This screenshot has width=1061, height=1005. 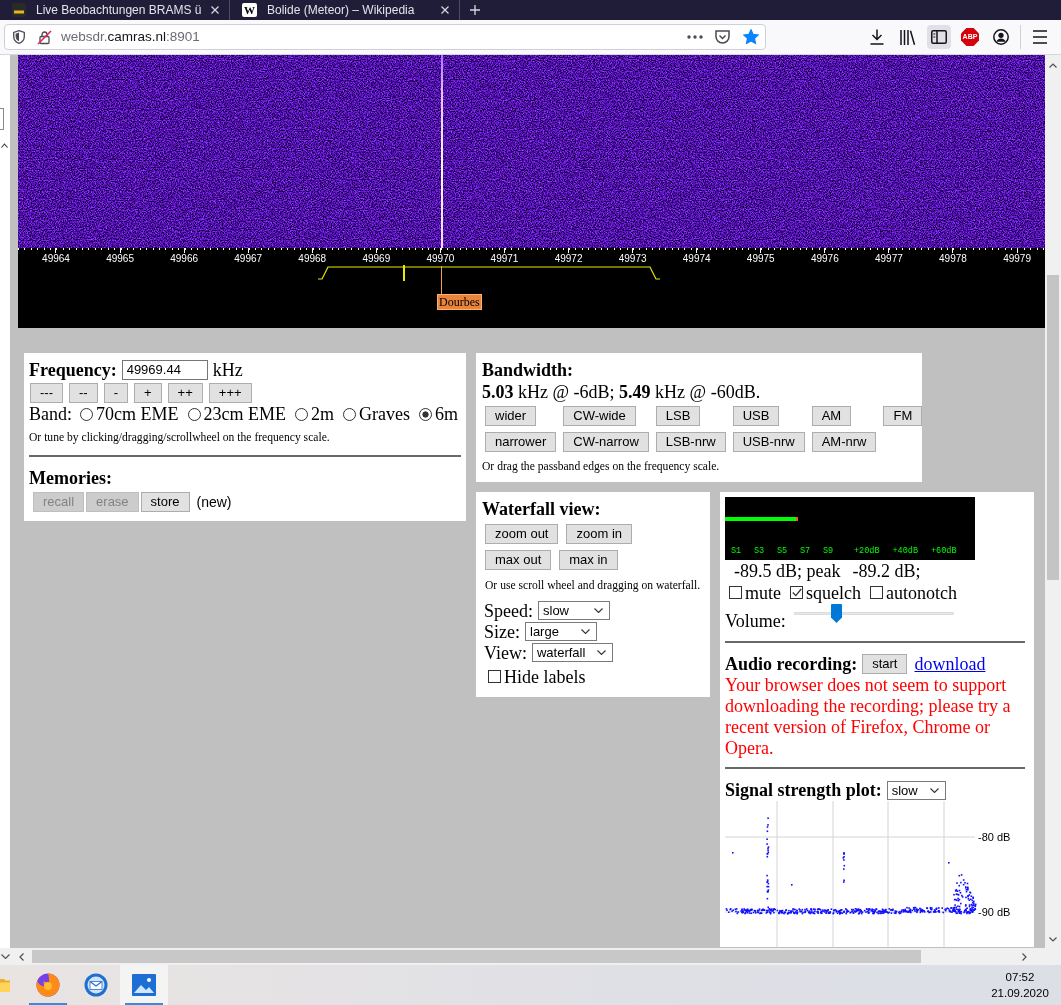 I want to click on plus-icon, so click(x=475, y=10).